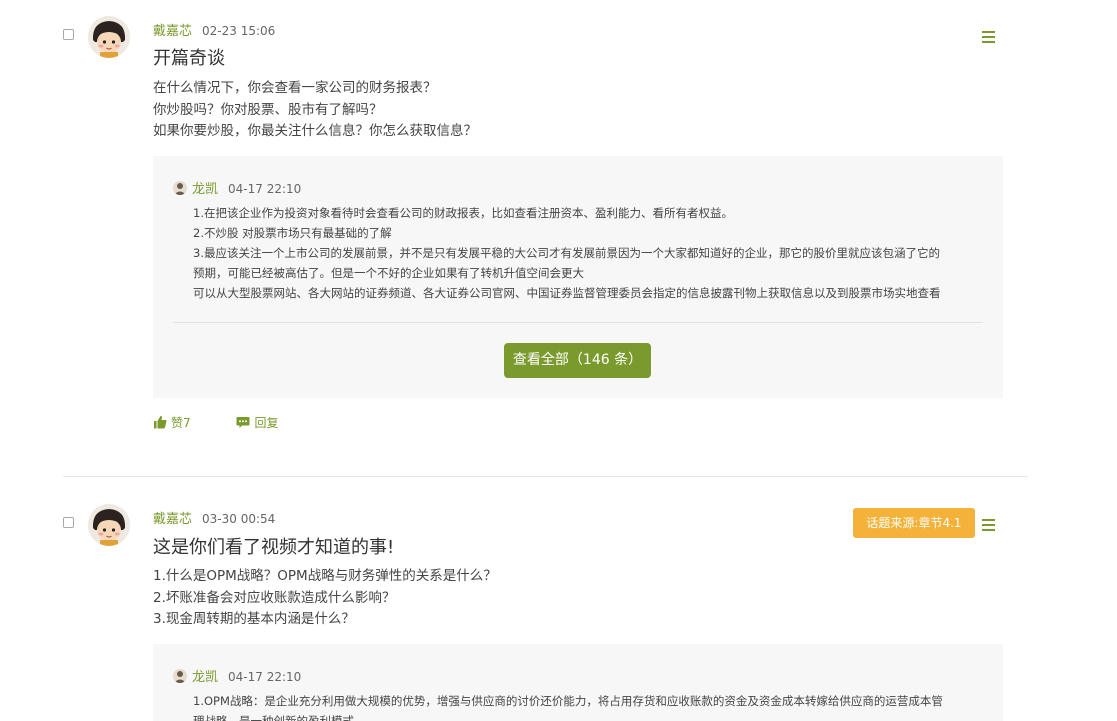 The image size is (1117, 721). I want to click on post-body-line: 2.坏账准备会对应收账款造成什么影响？, so click(274, 597).